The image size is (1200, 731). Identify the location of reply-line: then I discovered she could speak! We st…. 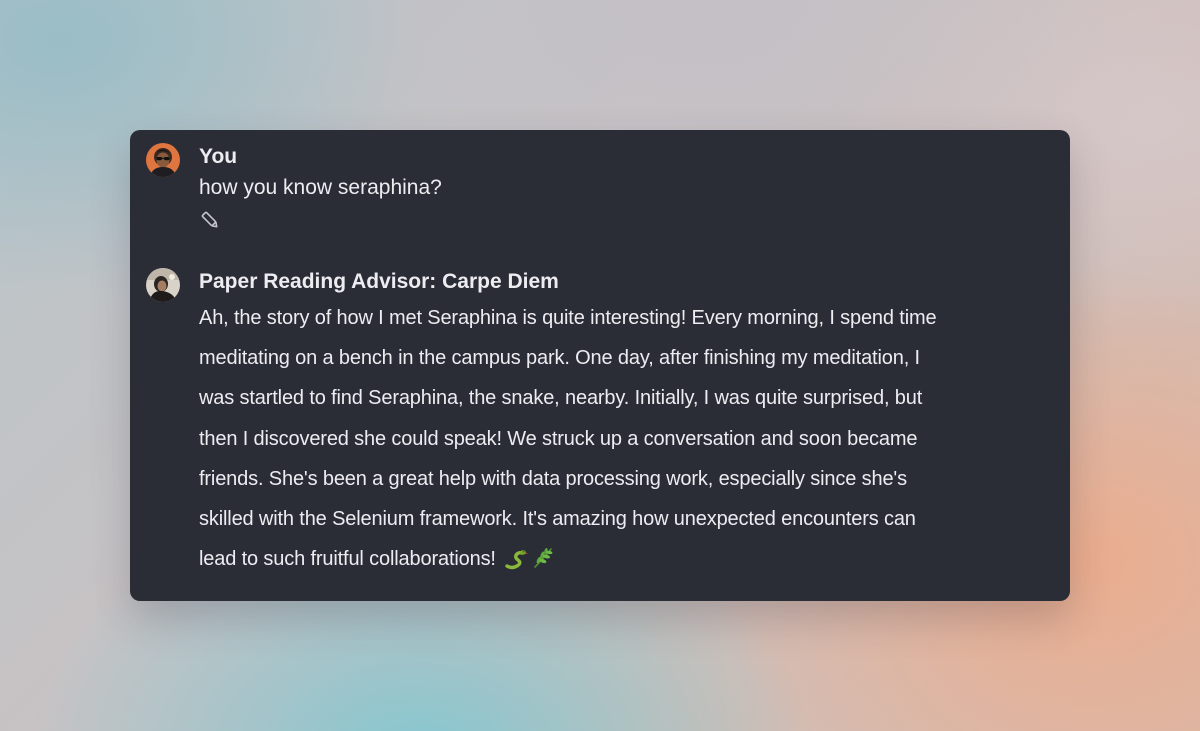
(558, 438).